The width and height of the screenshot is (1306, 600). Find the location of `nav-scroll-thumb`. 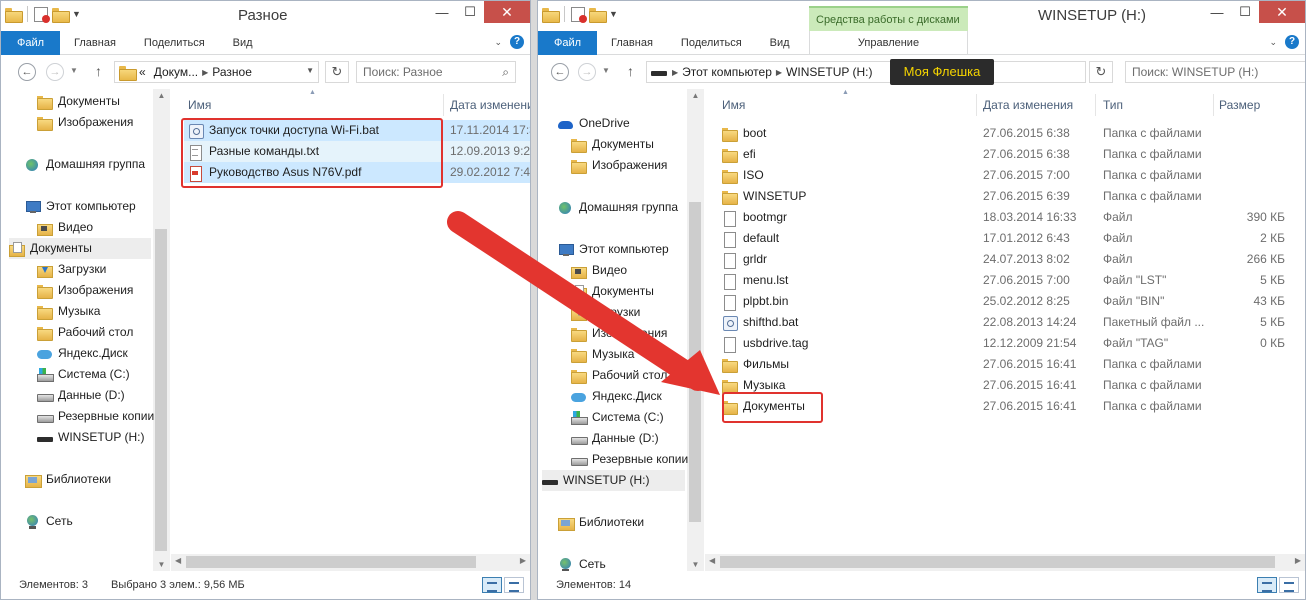

nav-scroll-thumb is located at coordinates (161, 390).